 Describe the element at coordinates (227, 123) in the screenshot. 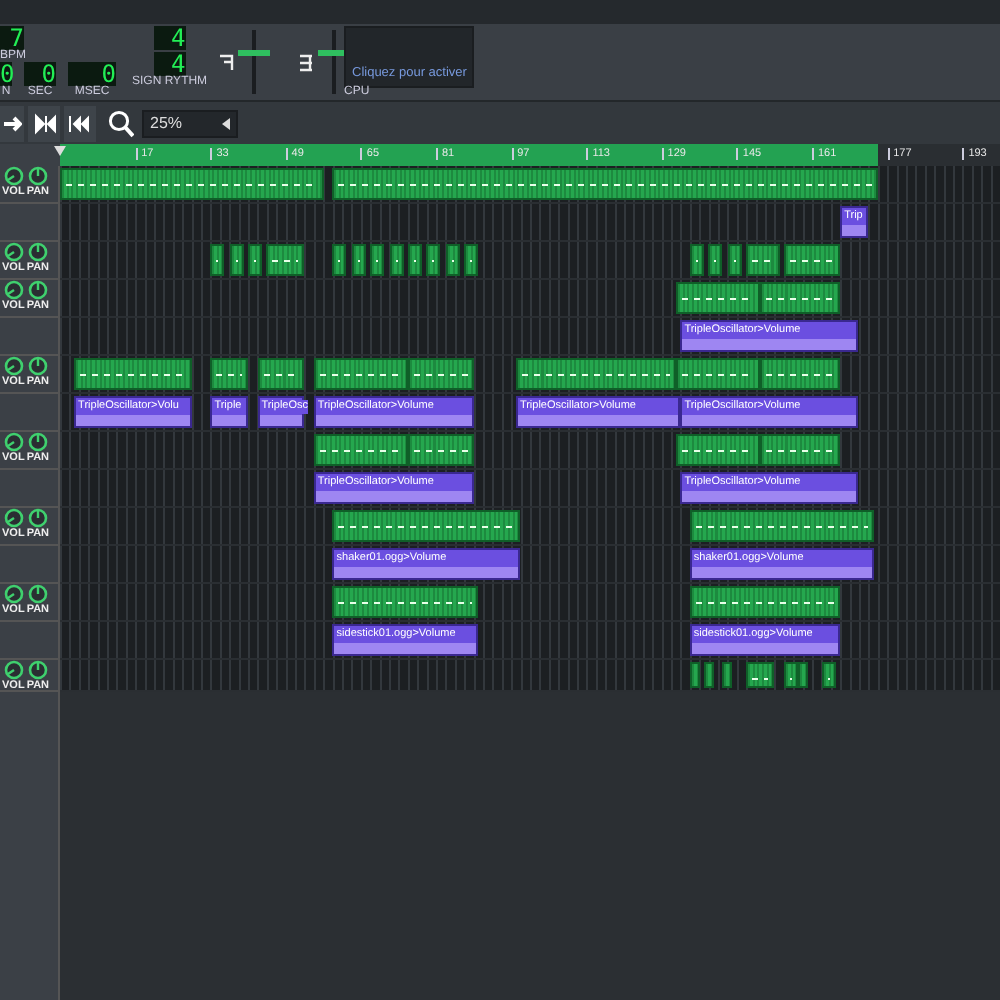

I see `caret-icon` at that location.